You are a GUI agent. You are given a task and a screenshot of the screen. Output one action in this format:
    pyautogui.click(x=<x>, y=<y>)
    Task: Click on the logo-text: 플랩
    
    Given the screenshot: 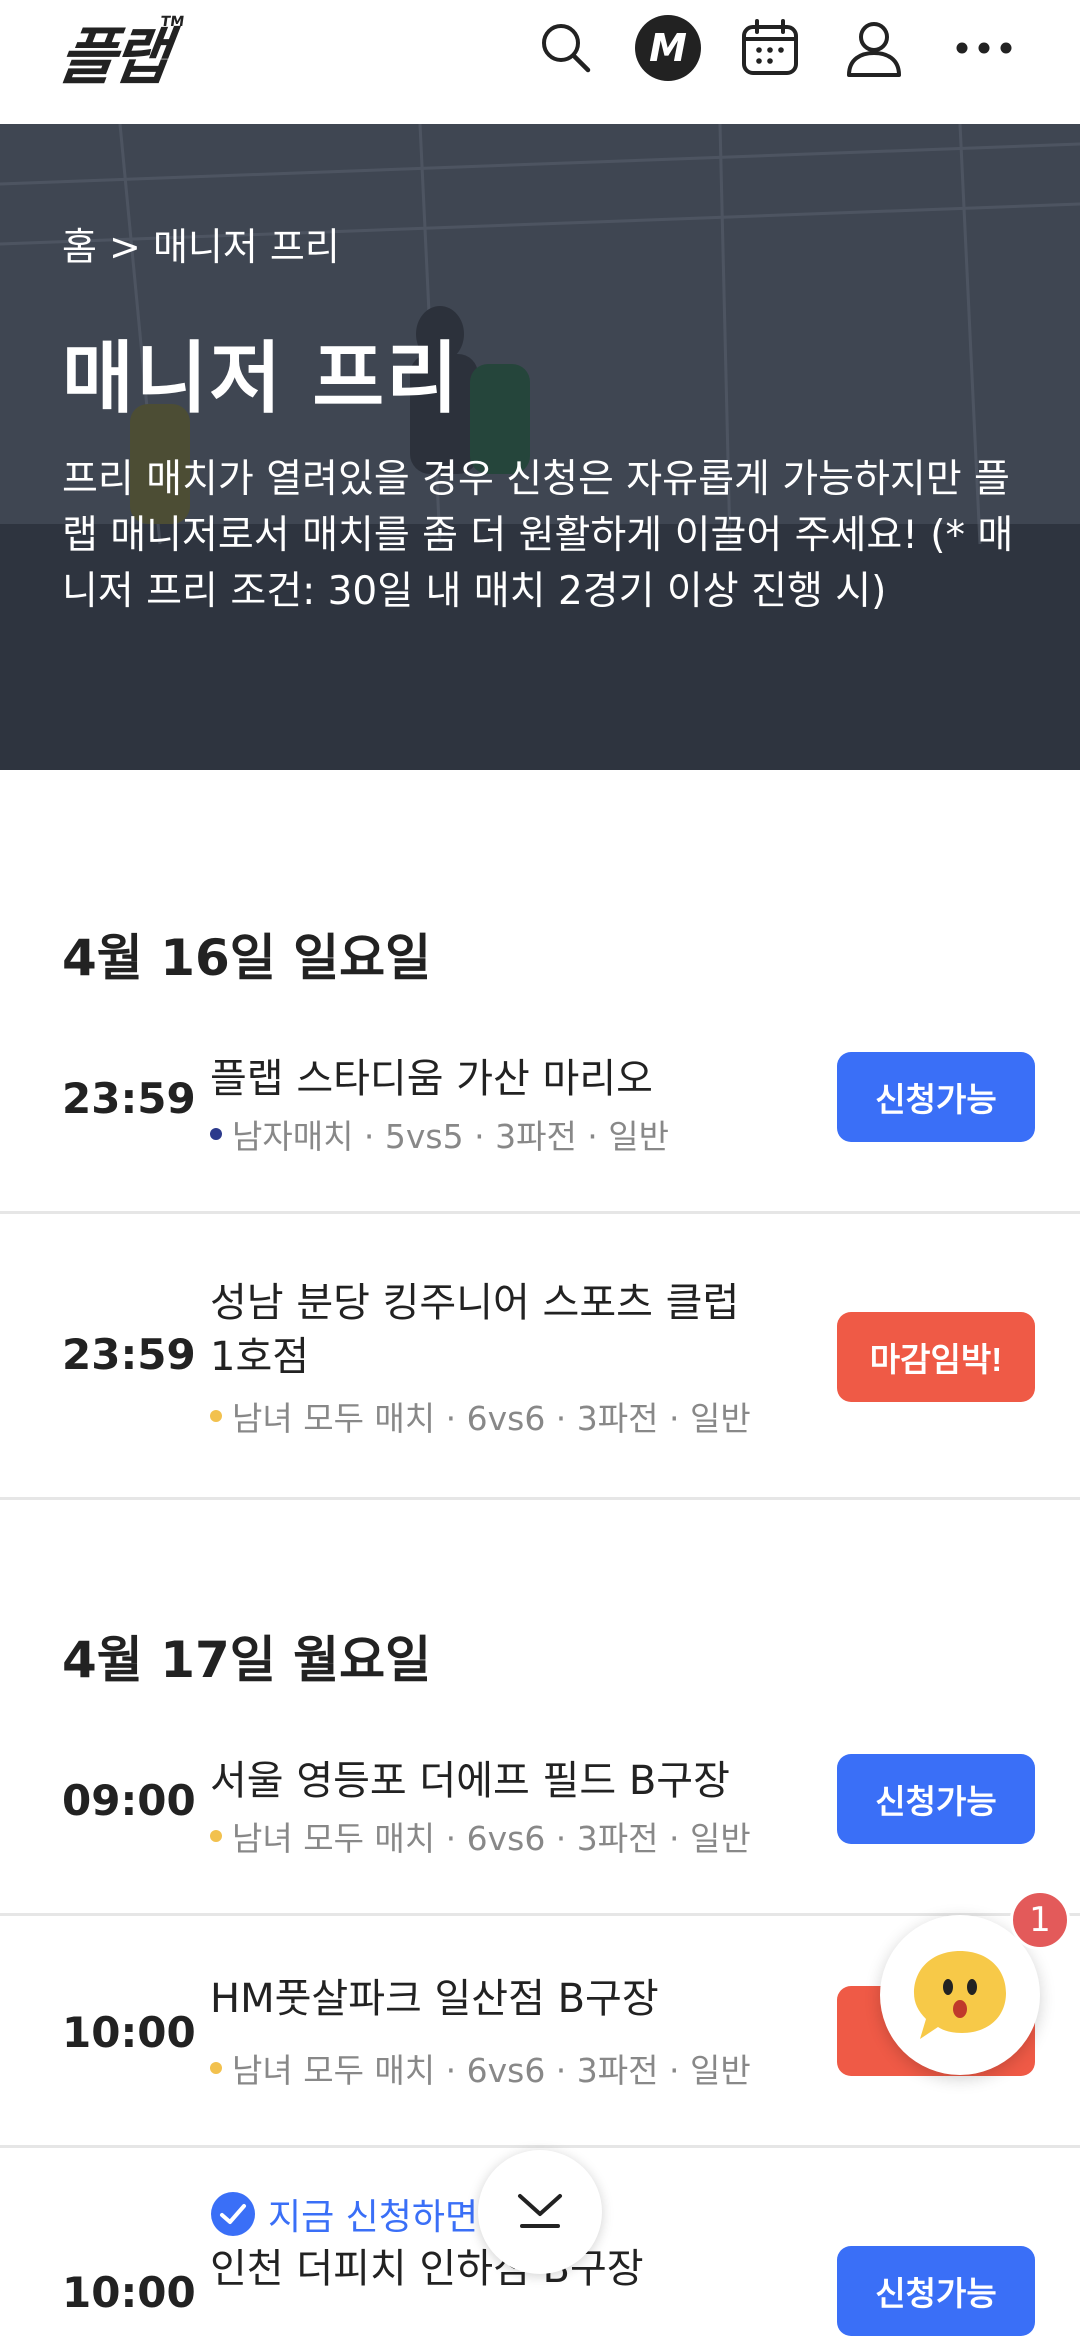 What is the action you would take?
    pyautogui.click(x=112, y=56)
    